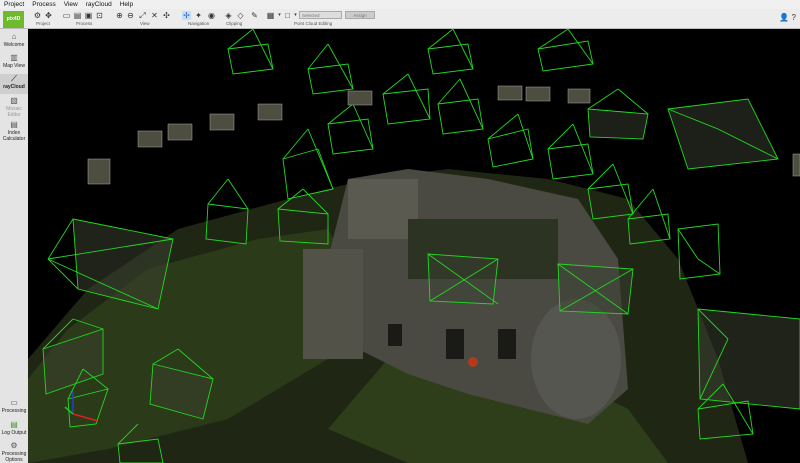 Image resolution: width=800 pixels, height=463 pixels. I want to click on raycloud-icon: ⟋, so click(14, 78).